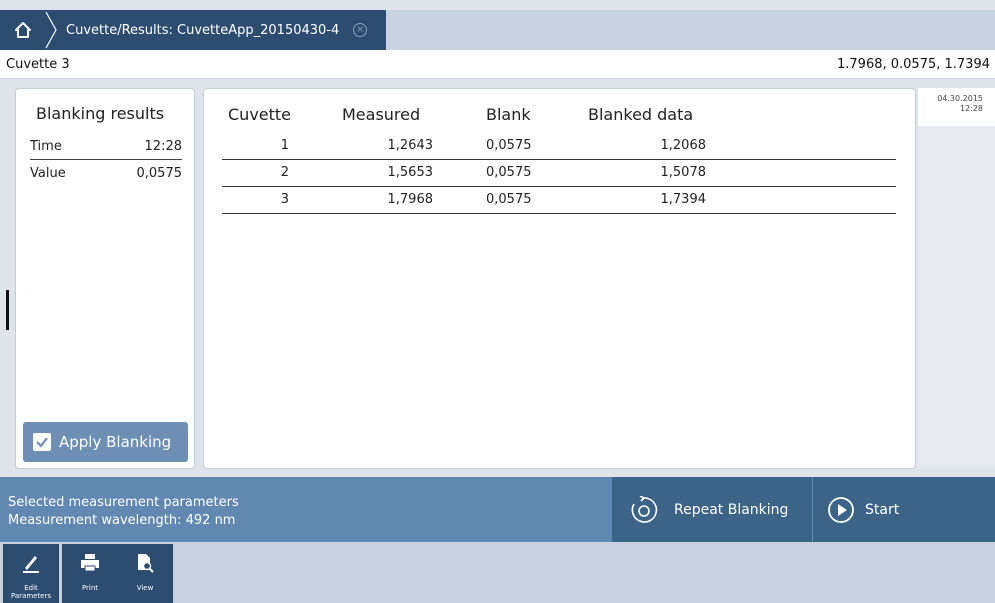  What do you see at coordinates (882, 509) in the screenshot?
I see `start-label: Start` at bounding box center [882, 509].